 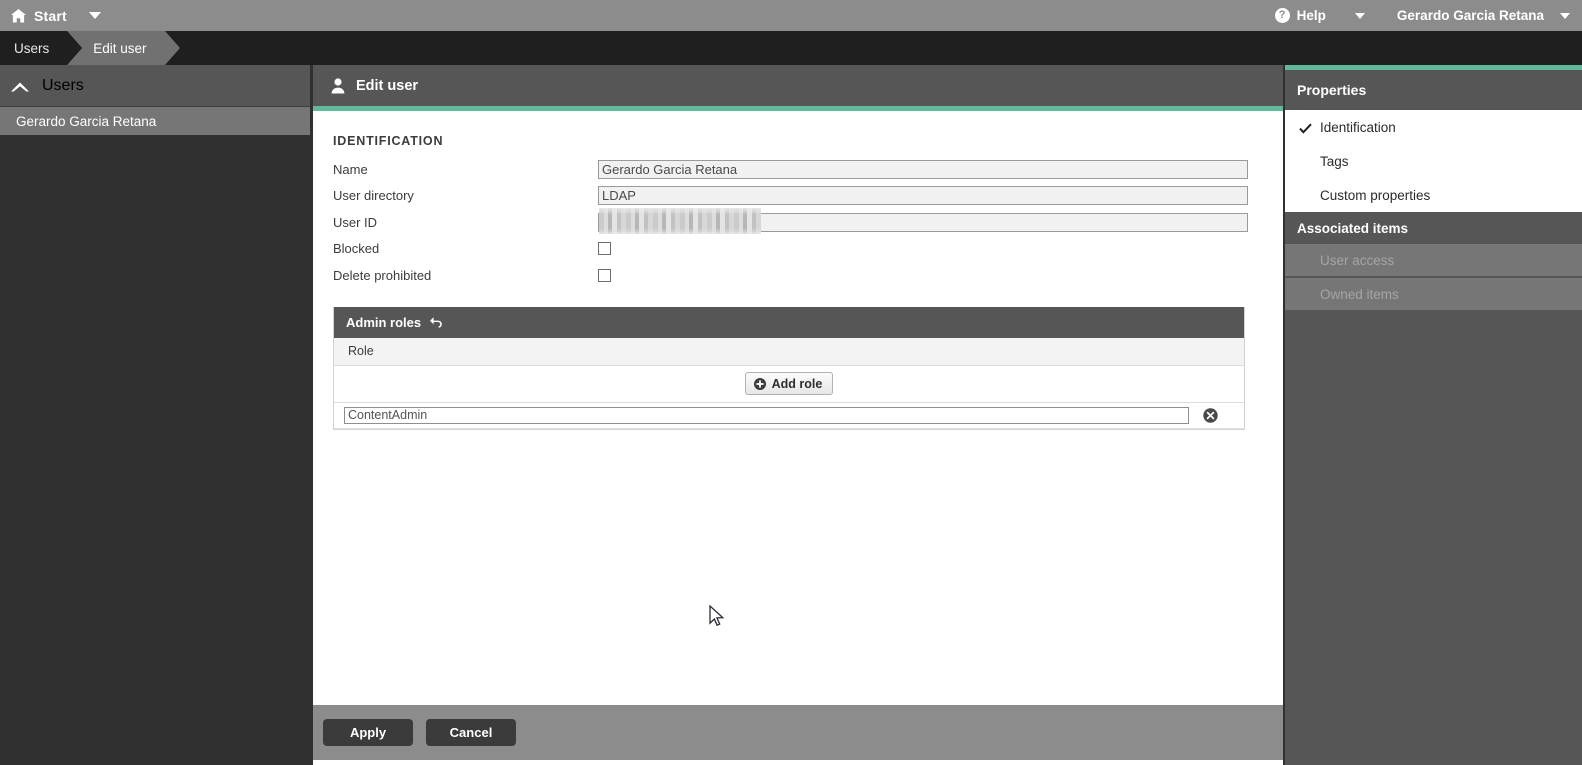 I want to click on sidebar-item-gerardo-garcia-retana: Gerardo Garcia Retana, so click(x=155, y=121).